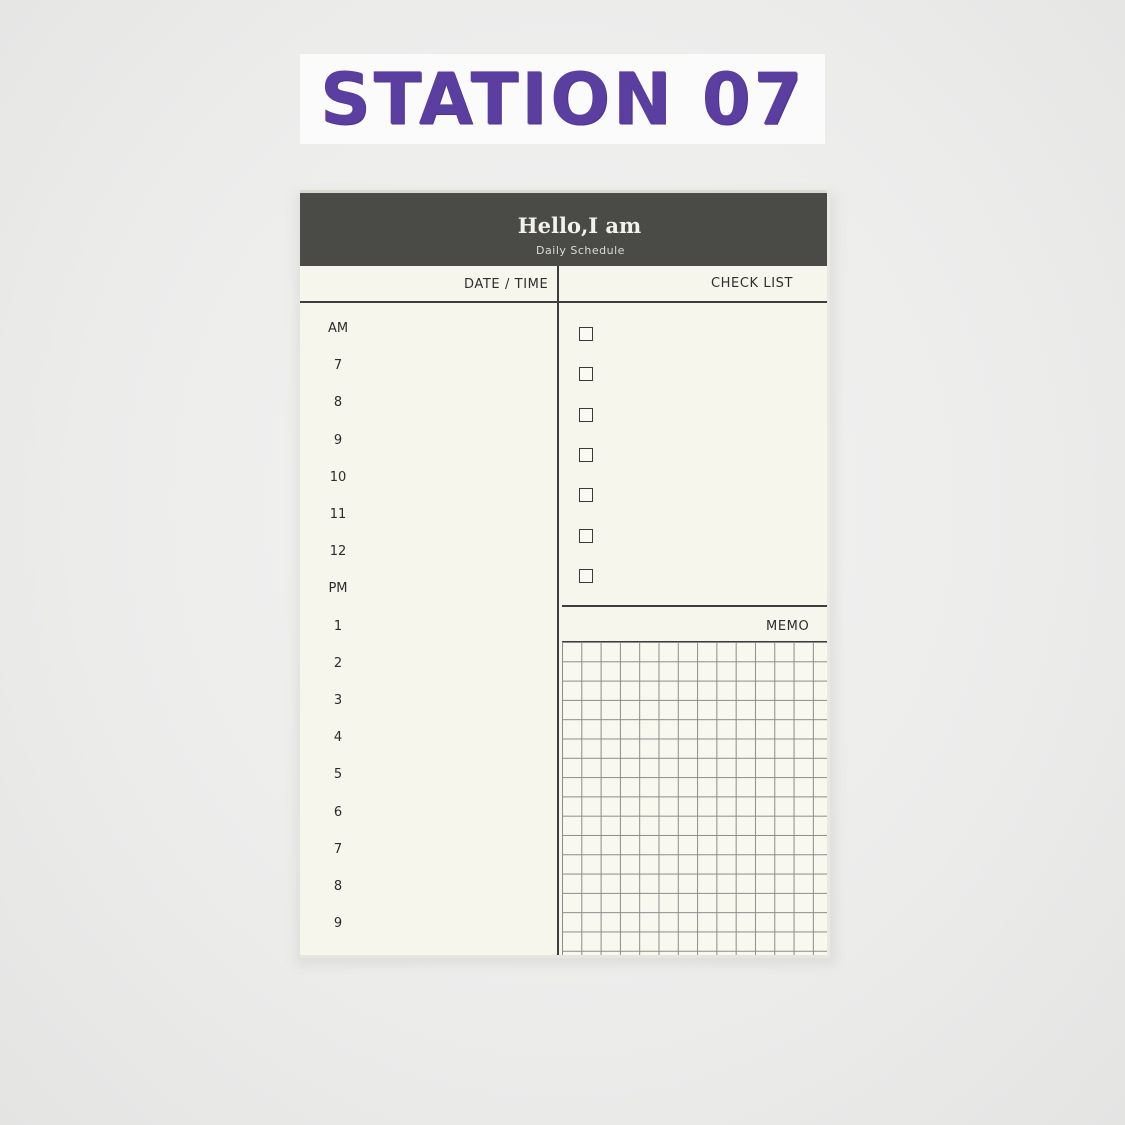  What do you see at coordinates (694, 606) in the screenshot?
I see `memo-divider-line-top` at bounding box center [694, 606].